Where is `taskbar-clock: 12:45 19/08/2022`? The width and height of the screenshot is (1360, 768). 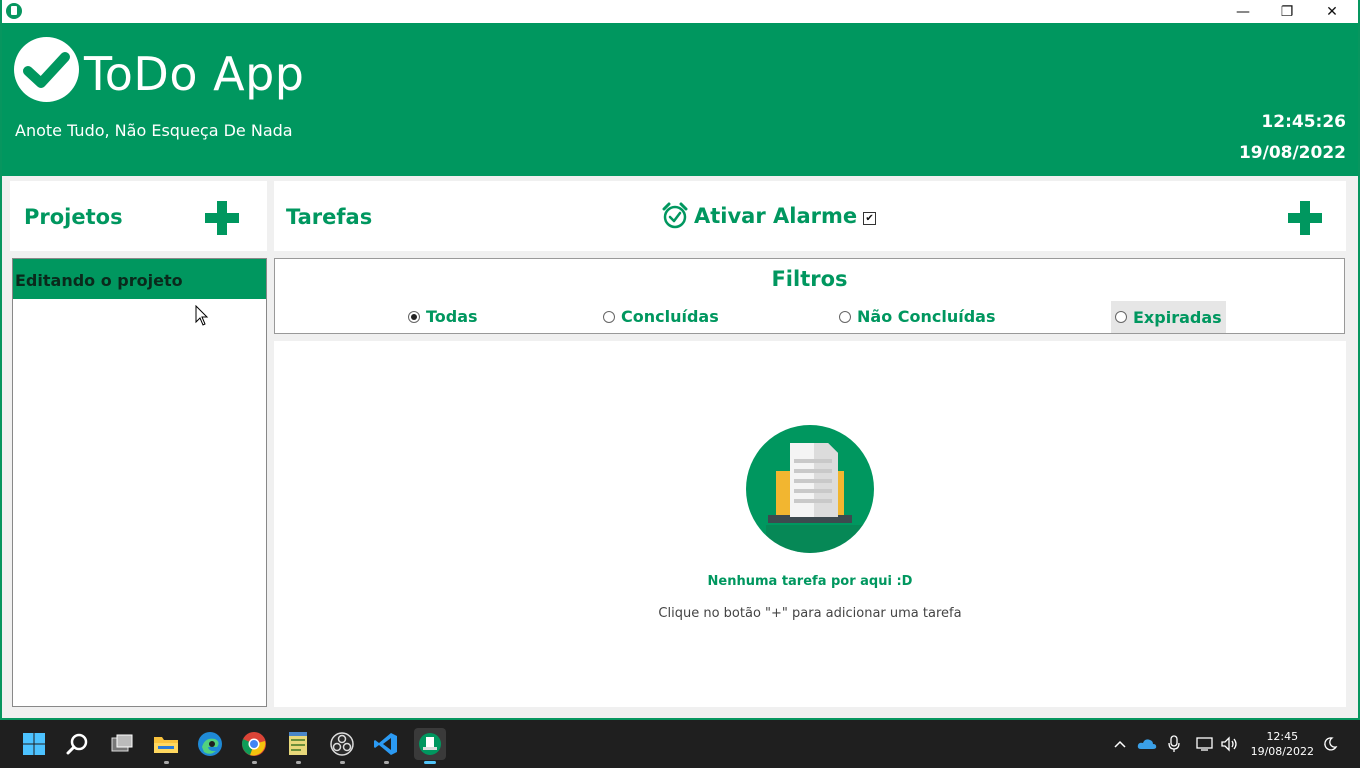 taskbar-clock: 12:45 19/08/2022 is located at coordinates (1282, 744).